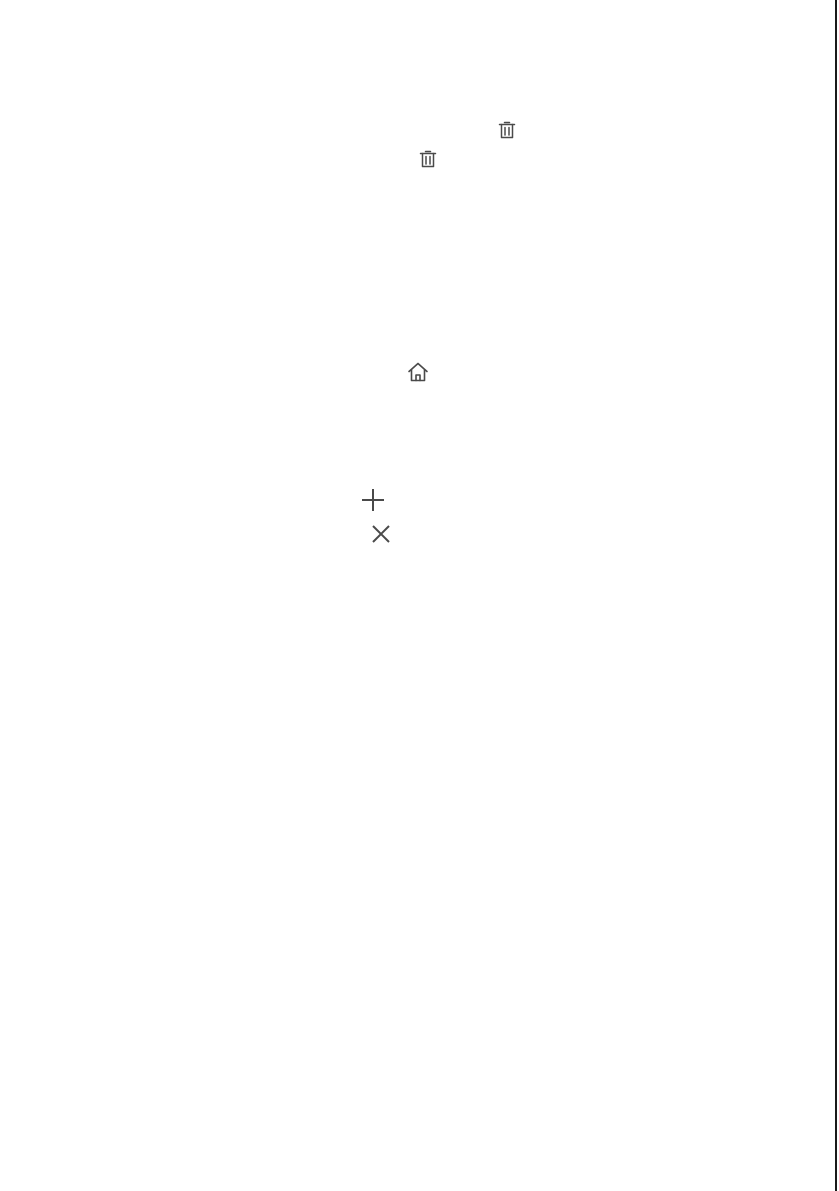 Image resolution: width=839 pixels, height=1191 pixels. I want to click on close-icon, so click(381, 534).